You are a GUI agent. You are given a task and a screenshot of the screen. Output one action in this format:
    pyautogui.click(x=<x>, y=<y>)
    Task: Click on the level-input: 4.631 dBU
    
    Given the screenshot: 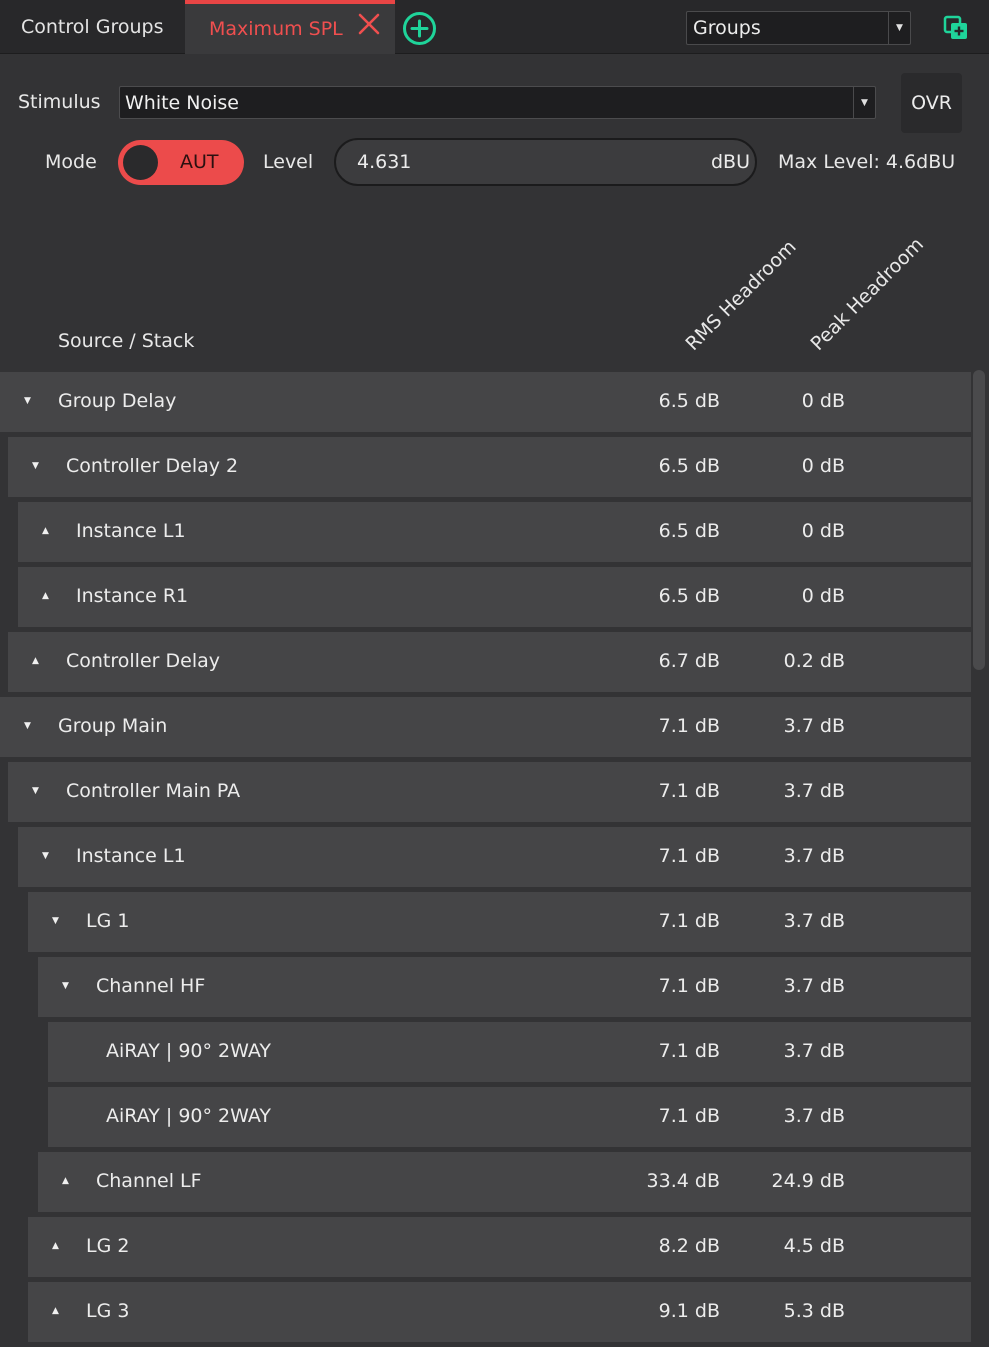 What is the action you would take?
    pyautogui.click(x=545, y=162)
    